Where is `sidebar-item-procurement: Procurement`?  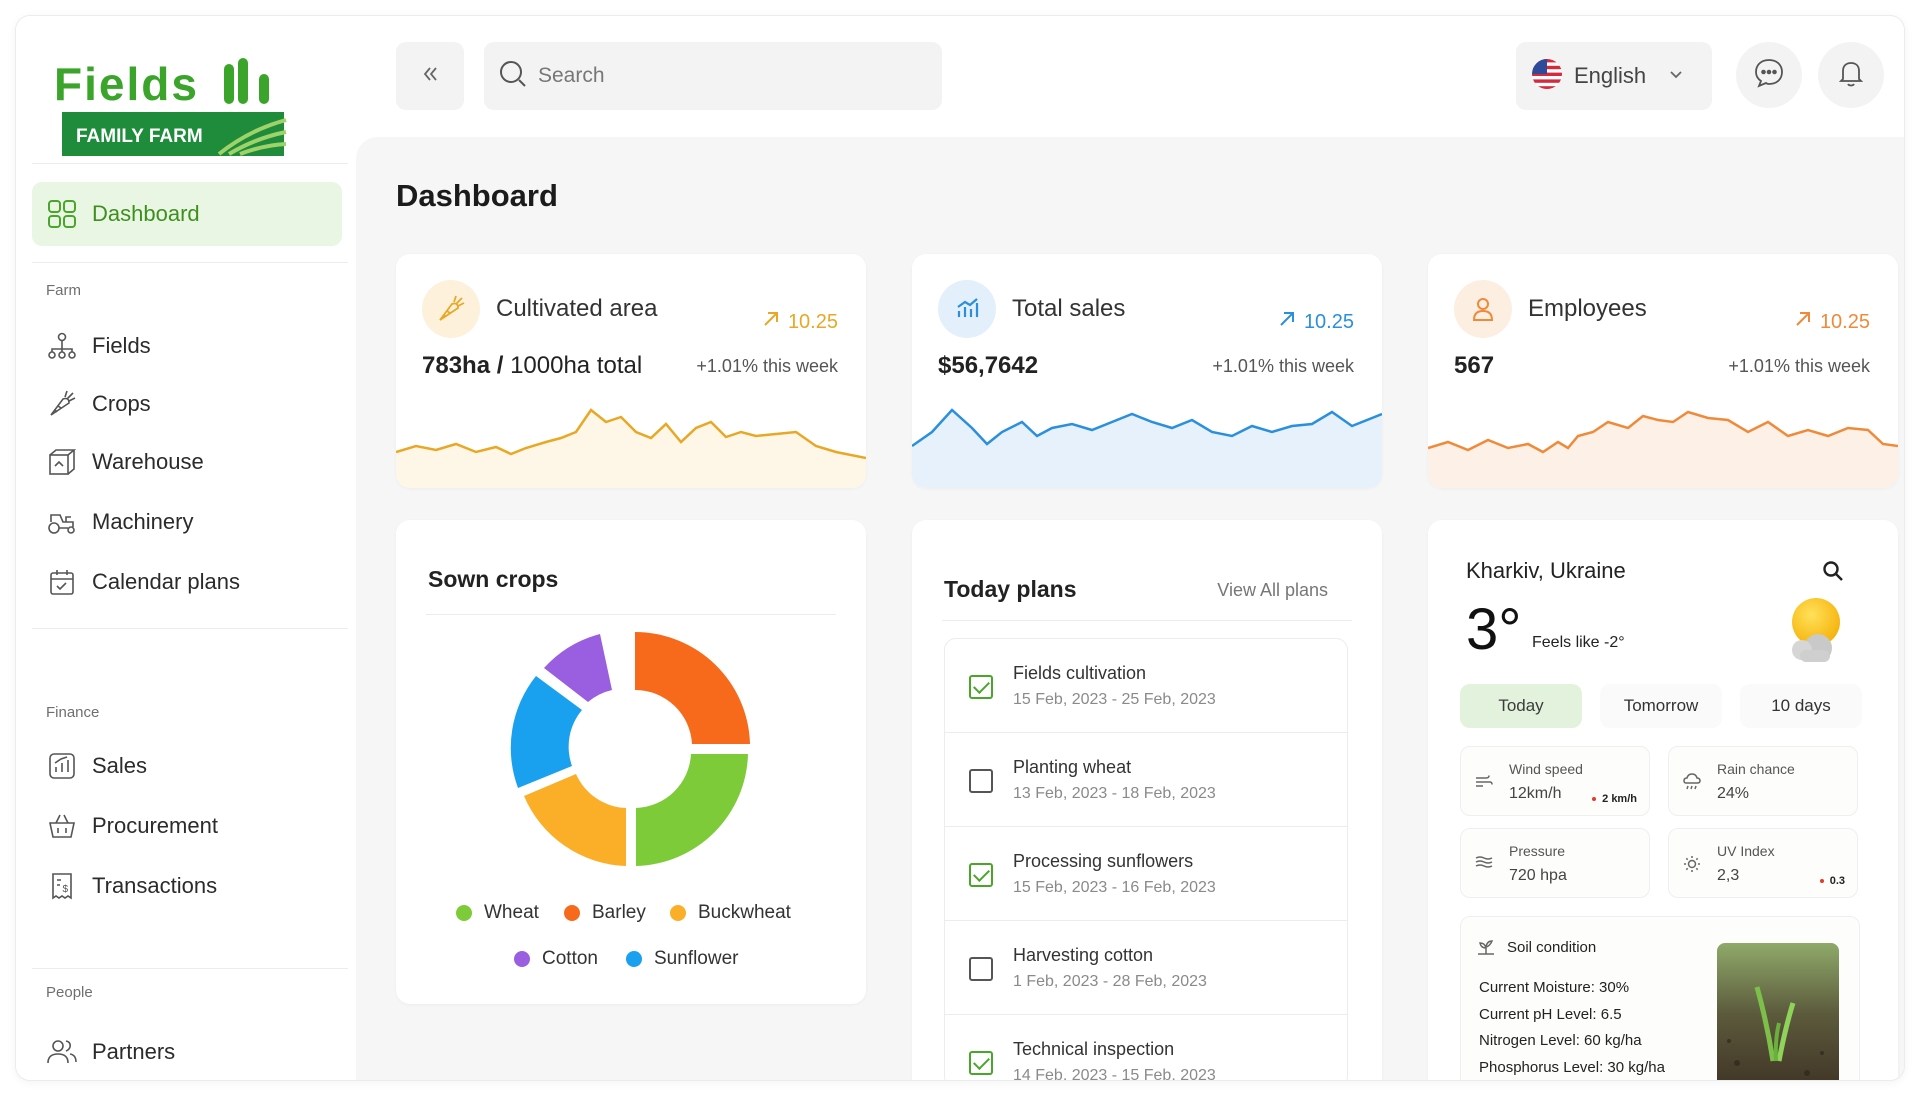
sidebar-item-procurement: Procurement is located at coordinates (187, 826).